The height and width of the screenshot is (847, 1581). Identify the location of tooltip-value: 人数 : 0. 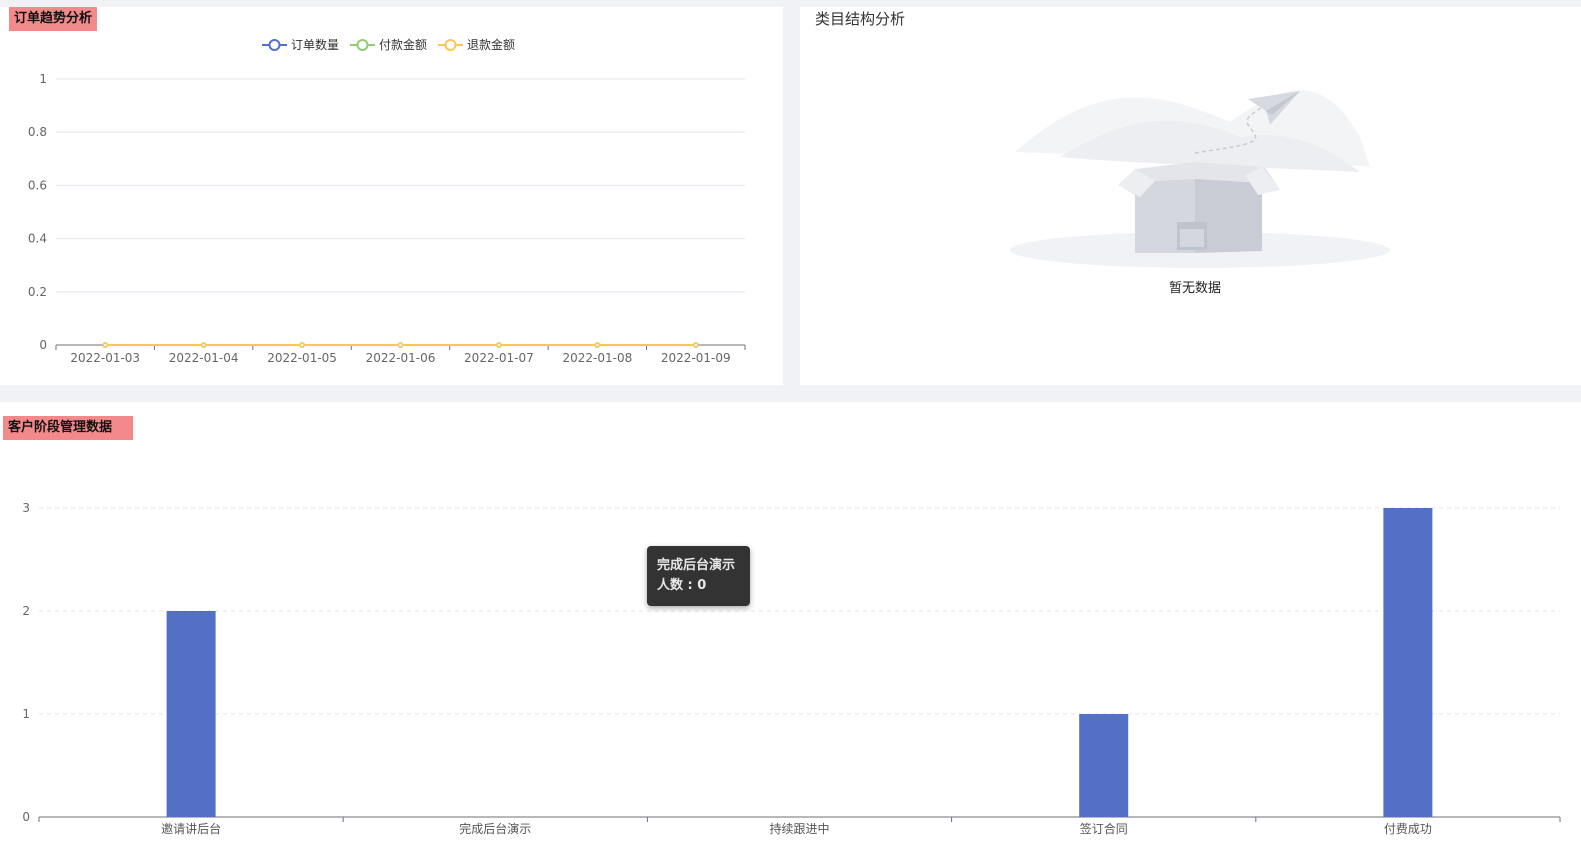
(682, 585).